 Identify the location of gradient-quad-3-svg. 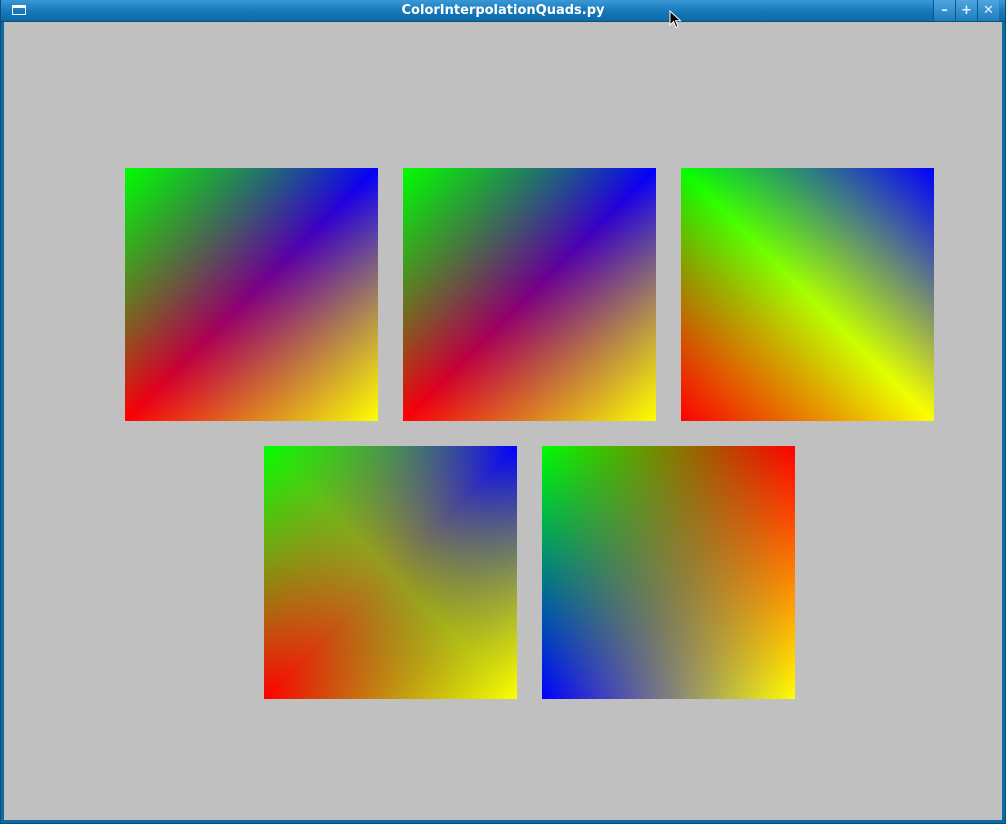
(807, 294).